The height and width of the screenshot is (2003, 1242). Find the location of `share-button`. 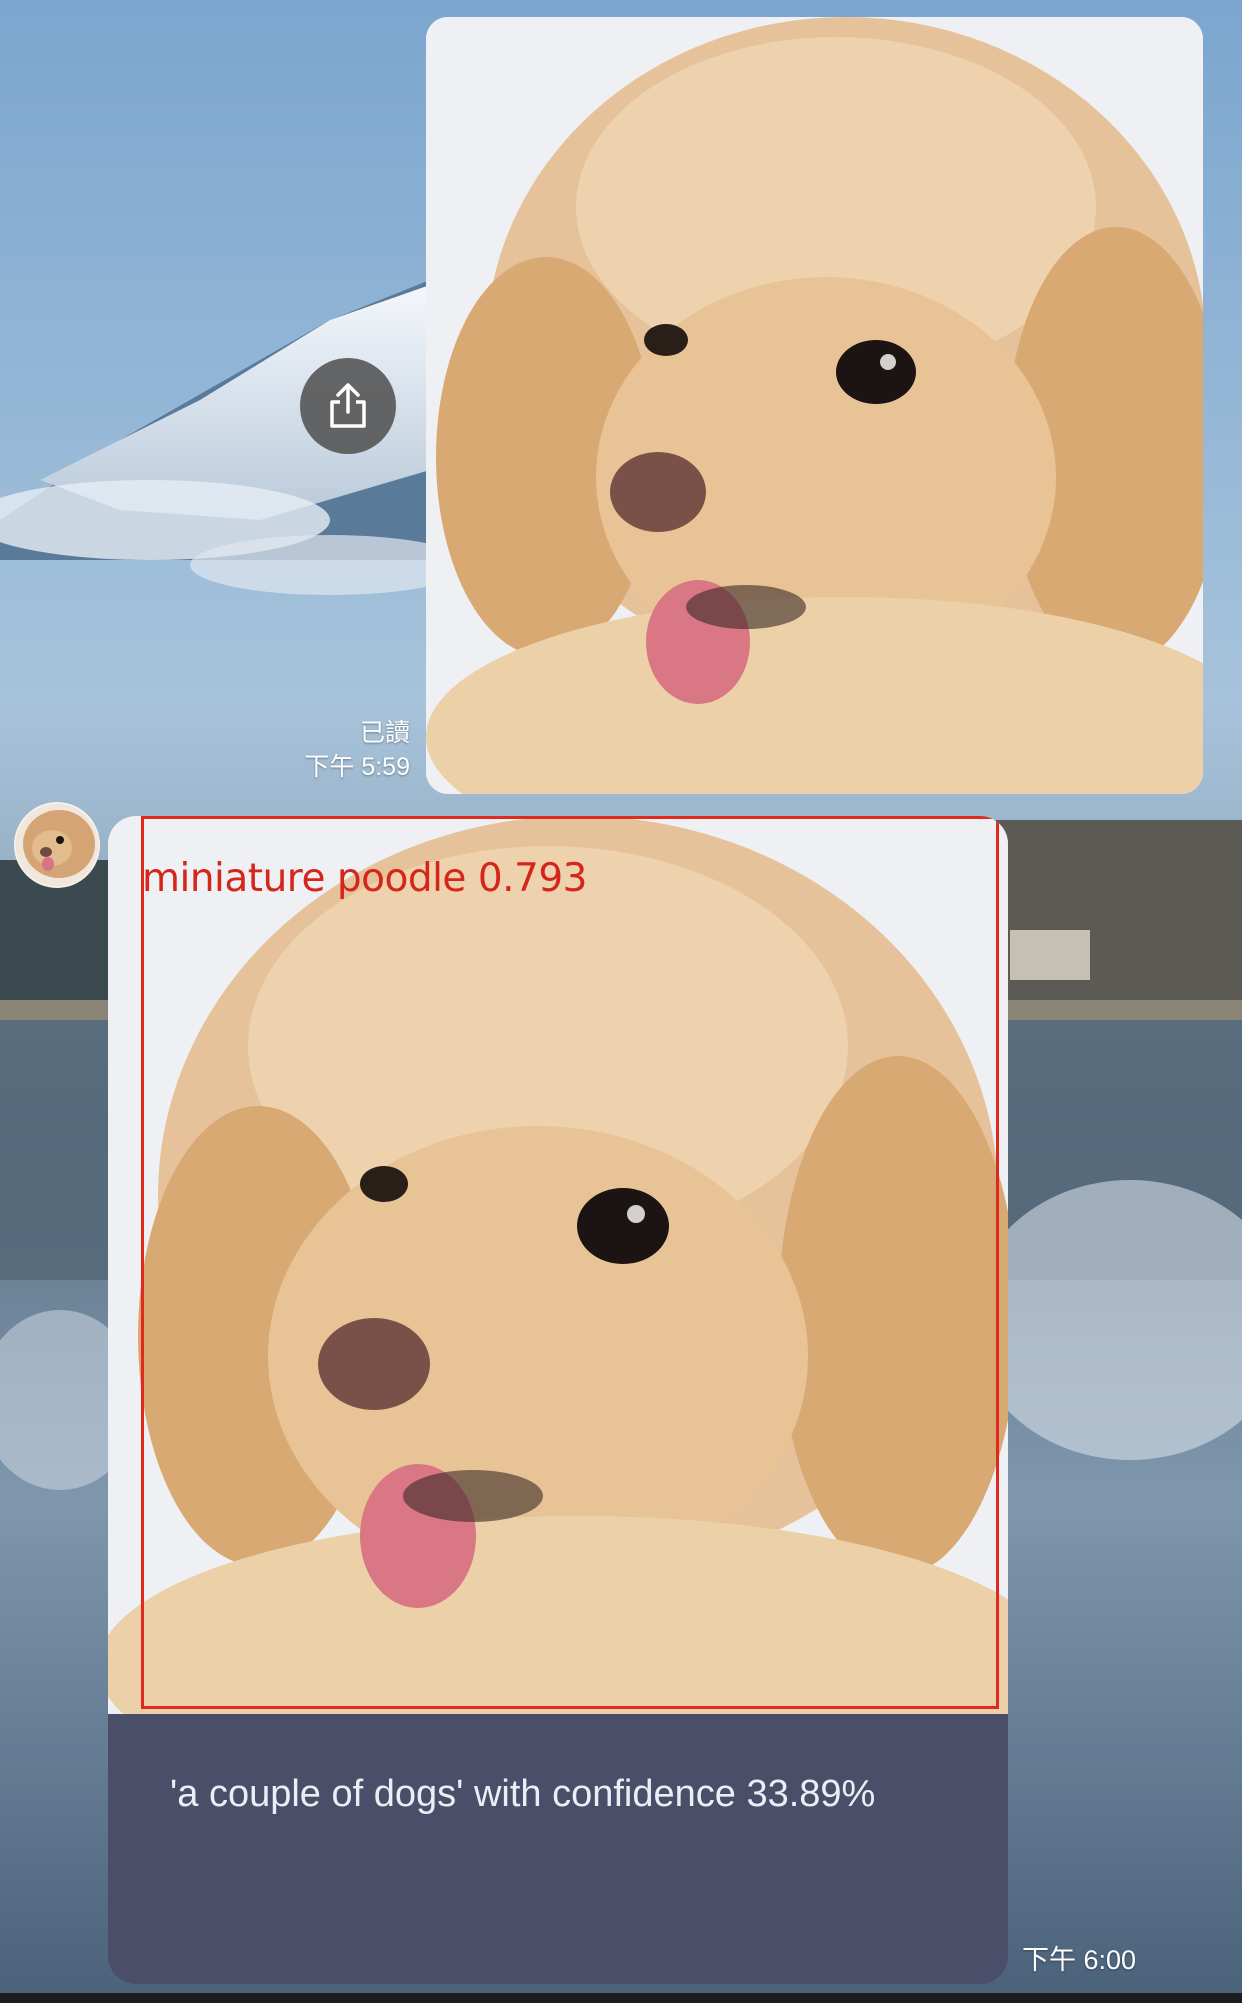

share-button is located at coordinates (348, 406).